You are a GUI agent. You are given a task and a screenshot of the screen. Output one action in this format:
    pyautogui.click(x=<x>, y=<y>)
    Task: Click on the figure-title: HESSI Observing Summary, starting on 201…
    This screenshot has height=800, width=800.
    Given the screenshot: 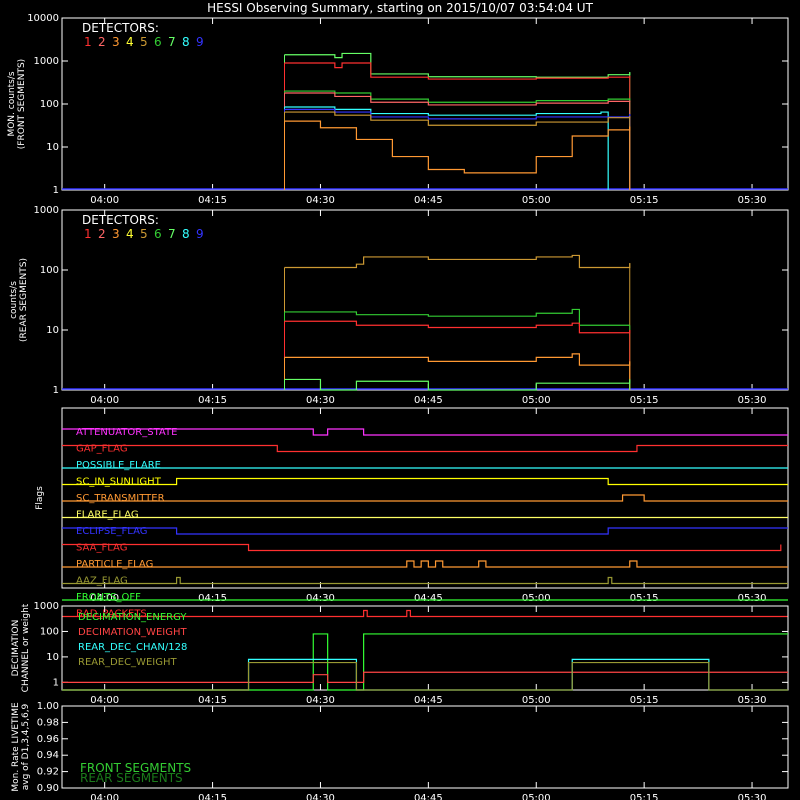 What is the action you would take?
    pyautogui.click(x=400, y=8)
    